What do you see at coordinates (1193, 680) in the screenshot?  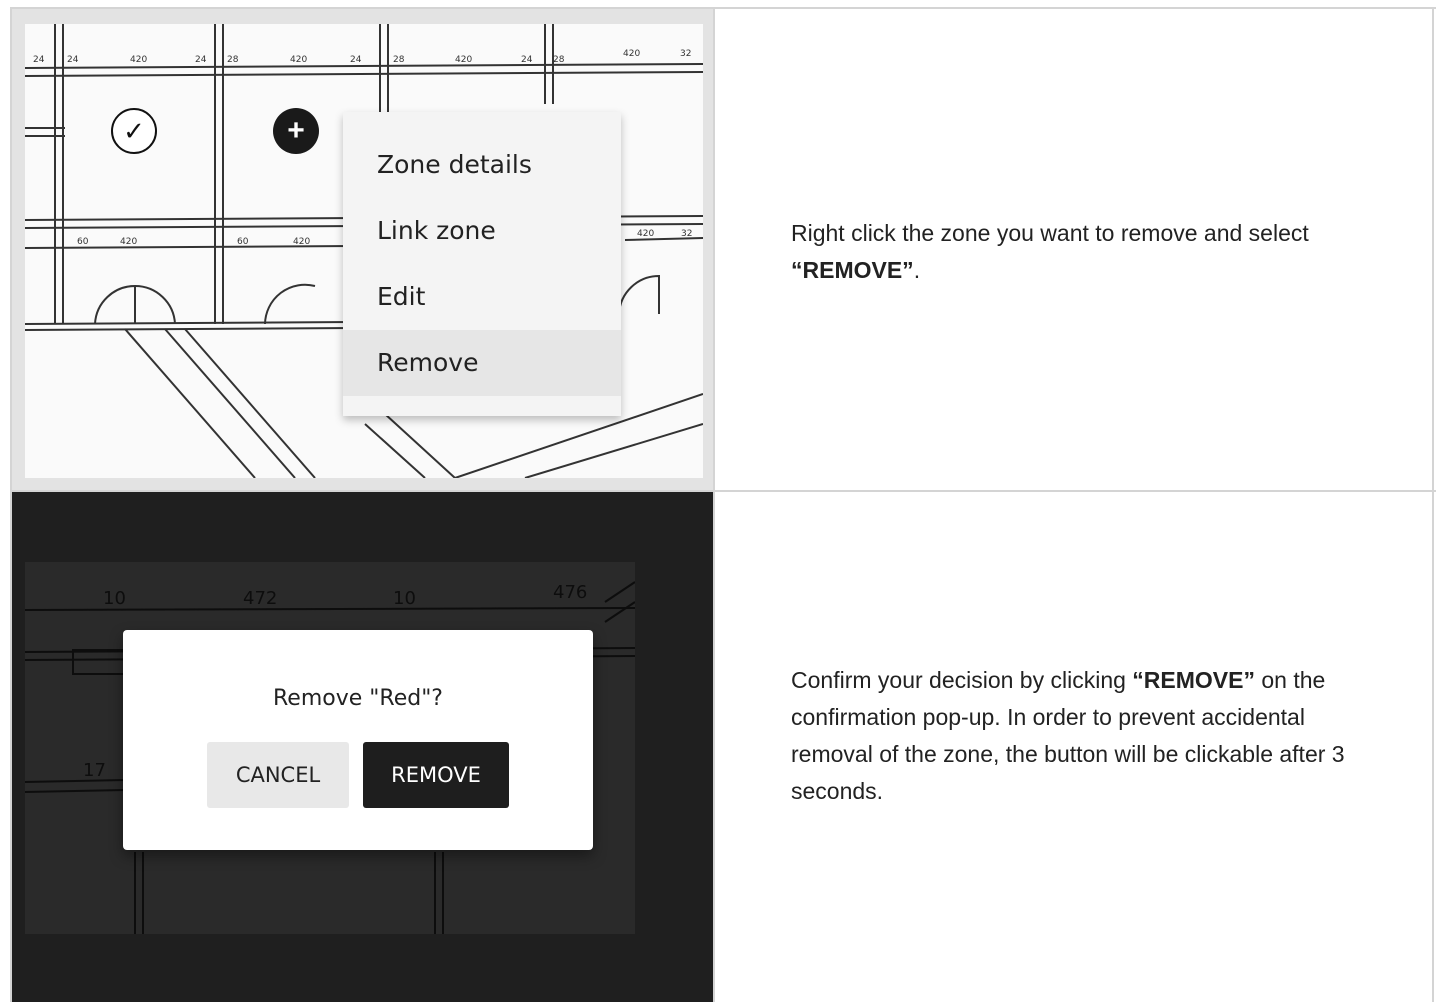 I see `step2-emphasis: “REMOVE”` at bounding box center [1193, 680].